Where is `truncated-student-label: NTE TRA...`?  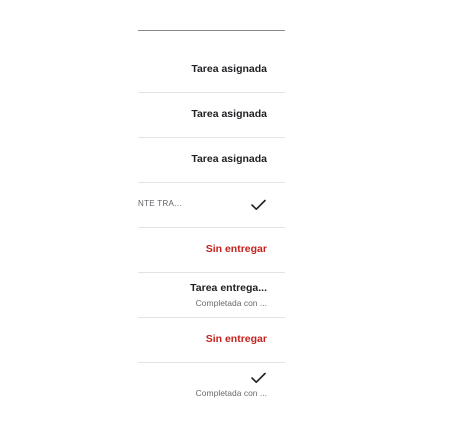
truncated-student-label: NTE TRA... is located at coordinates (160, 203).